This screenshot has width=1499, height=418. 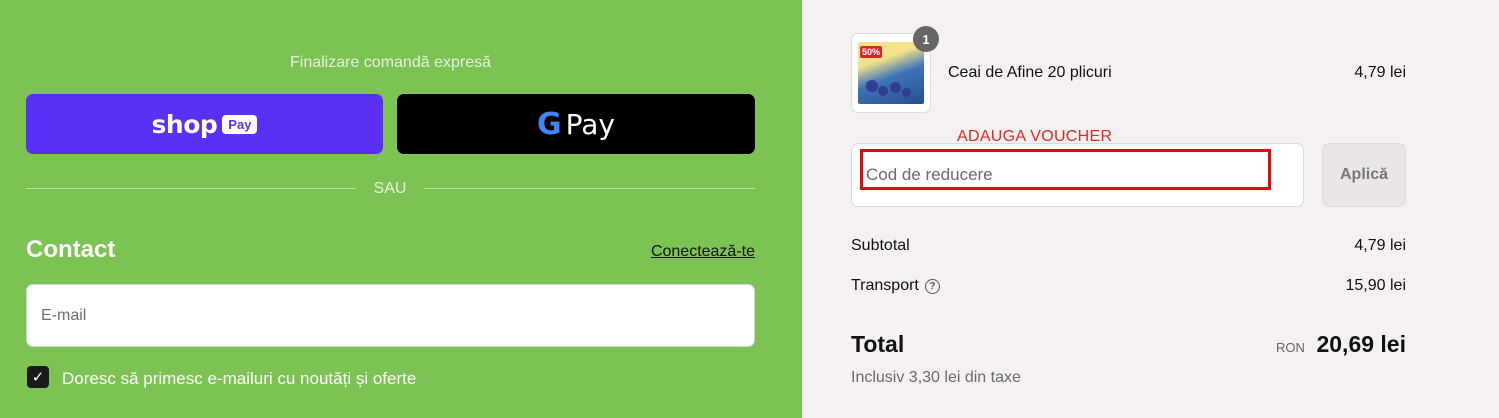 What do you see at coordinates (549, 124) in the screenshot?
I see `google-g-icon: G` at bounding box center [549, 124].